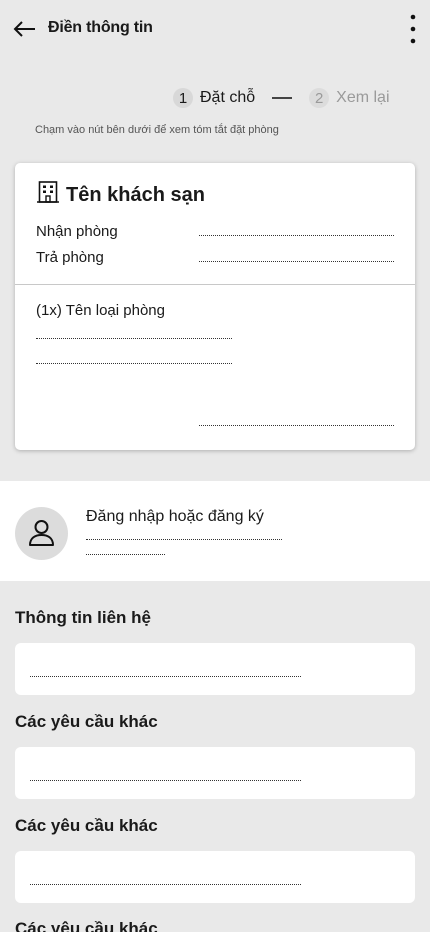 The height and width of the screenshot is (932, 430). I want to click on card-divider, so click(215, 284).